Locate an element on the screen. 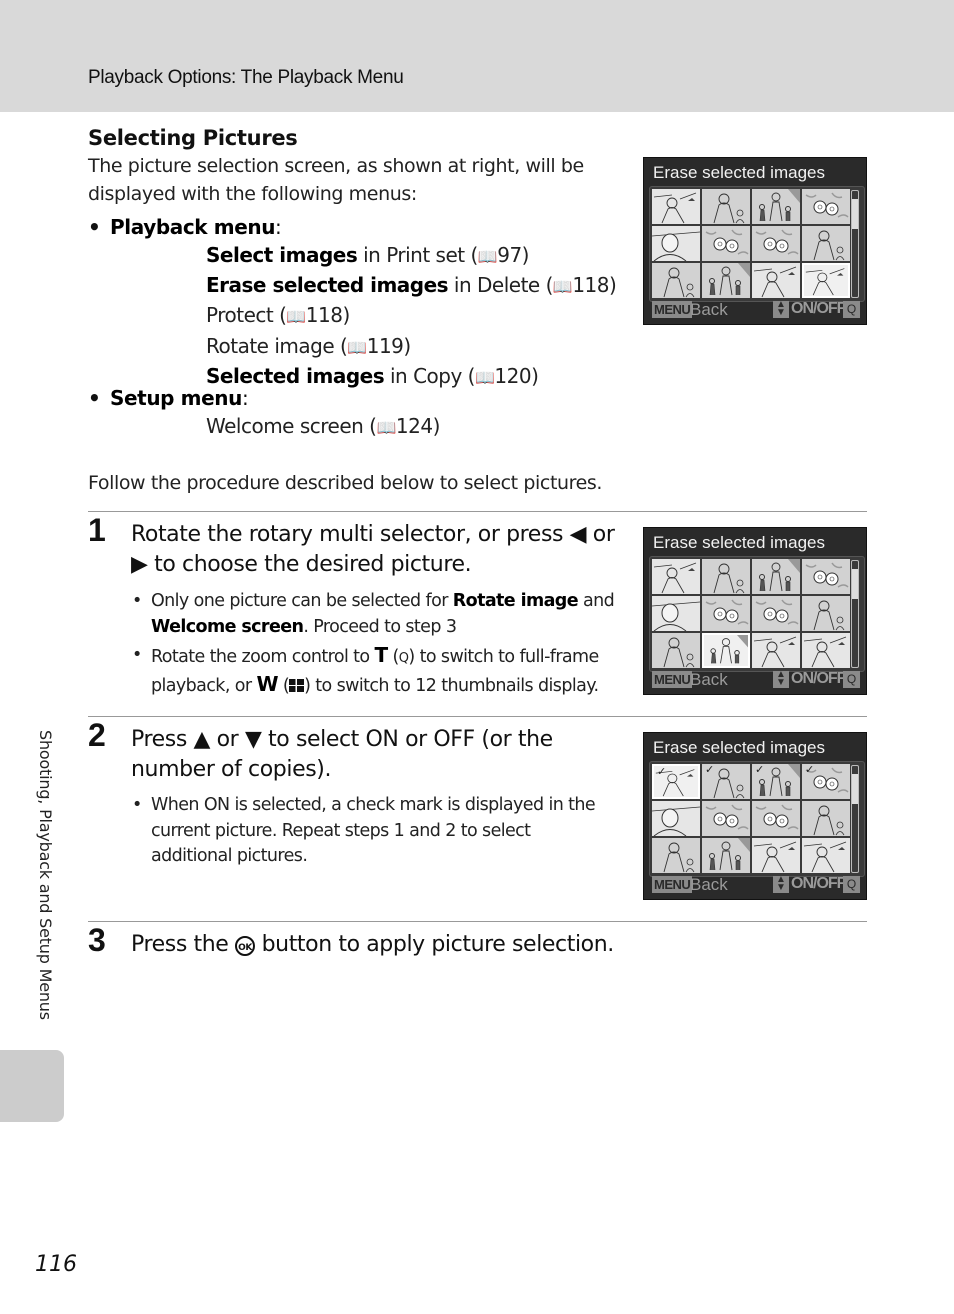  item-bold: Erase selected images is located at coordinates (327, 285).